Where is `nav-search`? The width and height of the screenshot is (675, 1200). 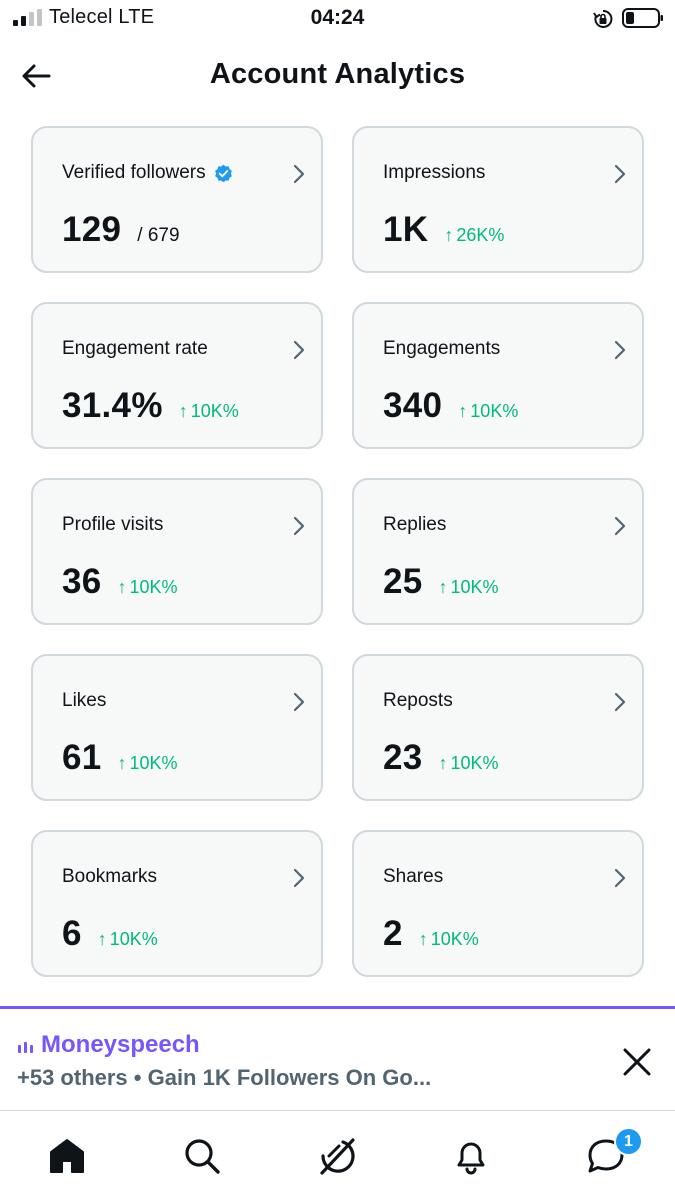
nav-search is located at coordinates (202, 1156).